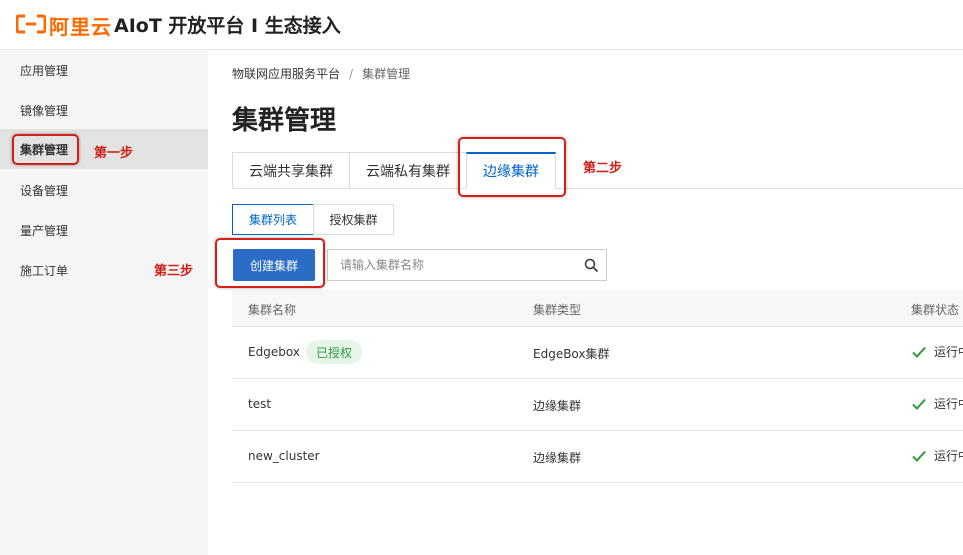 This screenshot has width=963, height=555. Describe the element at coordinates (174, 271) in the screenshot. I see `step3-annotation: 第三步` at that location.